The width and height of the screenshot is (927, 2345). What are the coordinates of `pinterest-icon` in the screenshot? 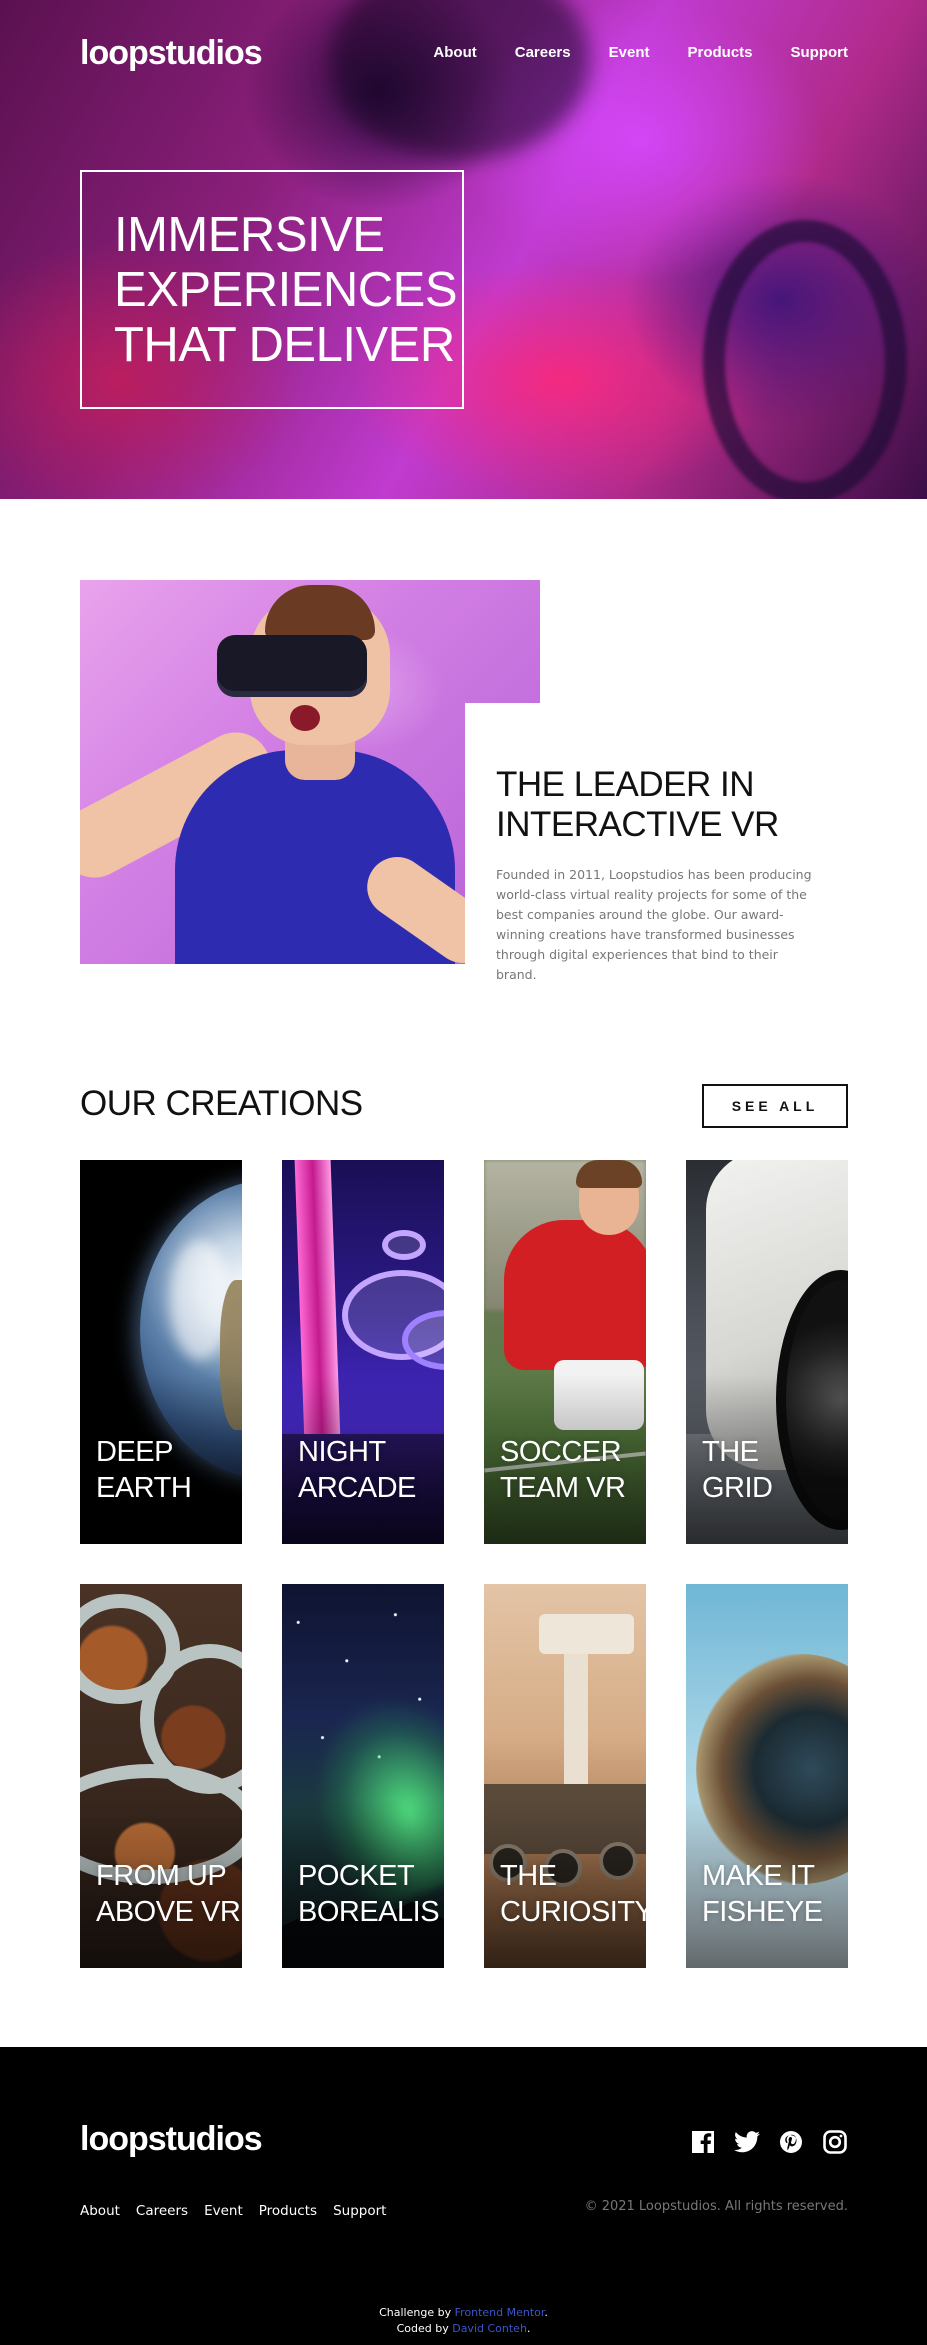 It's located at (791, 2142).